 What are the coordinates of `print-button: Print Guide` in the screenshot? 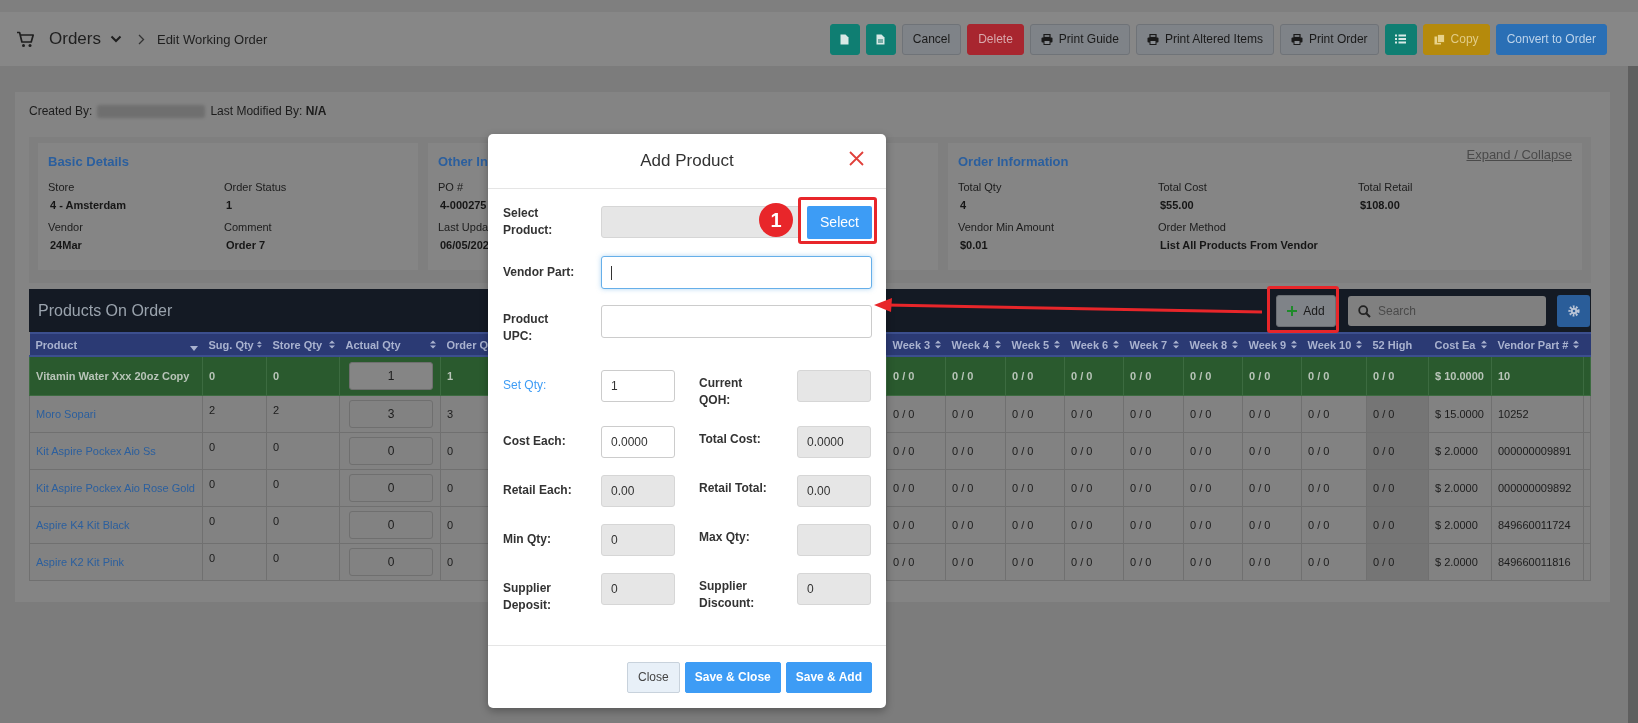 It's located at (1079, 39).